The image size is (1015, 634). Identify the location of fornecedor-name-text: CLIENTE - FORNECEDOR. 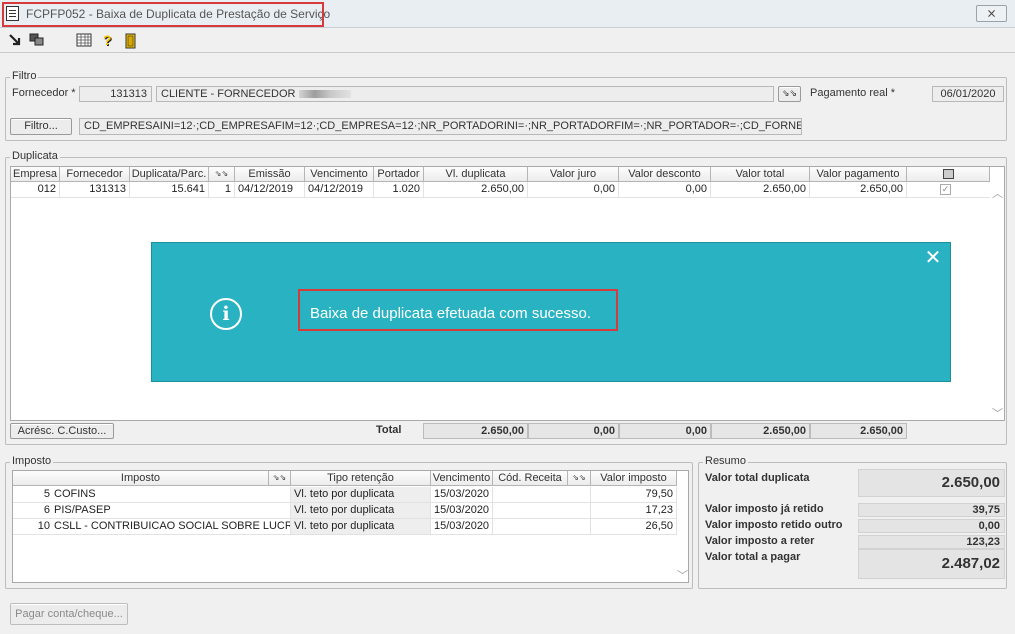
(228, 94).